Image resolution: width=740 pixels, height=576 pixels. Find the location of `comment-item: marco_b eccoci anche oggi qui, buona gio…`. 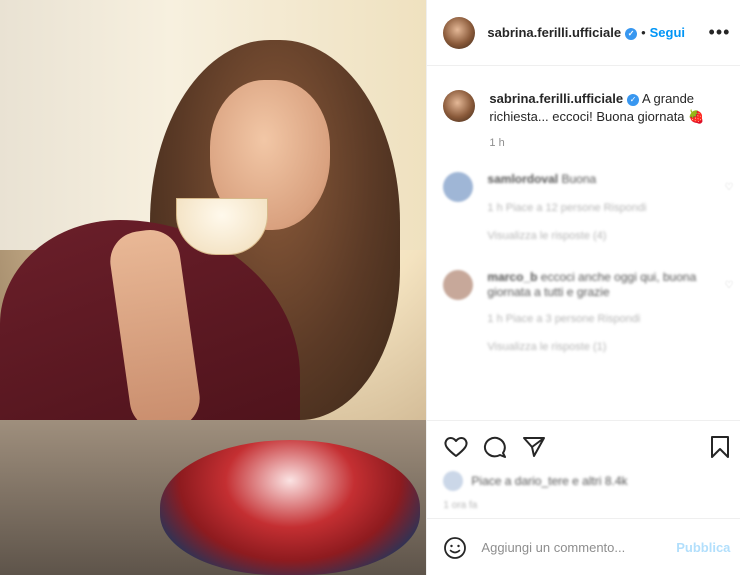

comment-item: marco_b eccoci anche oggi qui, buona gio… is located at coordinates (588, 312).